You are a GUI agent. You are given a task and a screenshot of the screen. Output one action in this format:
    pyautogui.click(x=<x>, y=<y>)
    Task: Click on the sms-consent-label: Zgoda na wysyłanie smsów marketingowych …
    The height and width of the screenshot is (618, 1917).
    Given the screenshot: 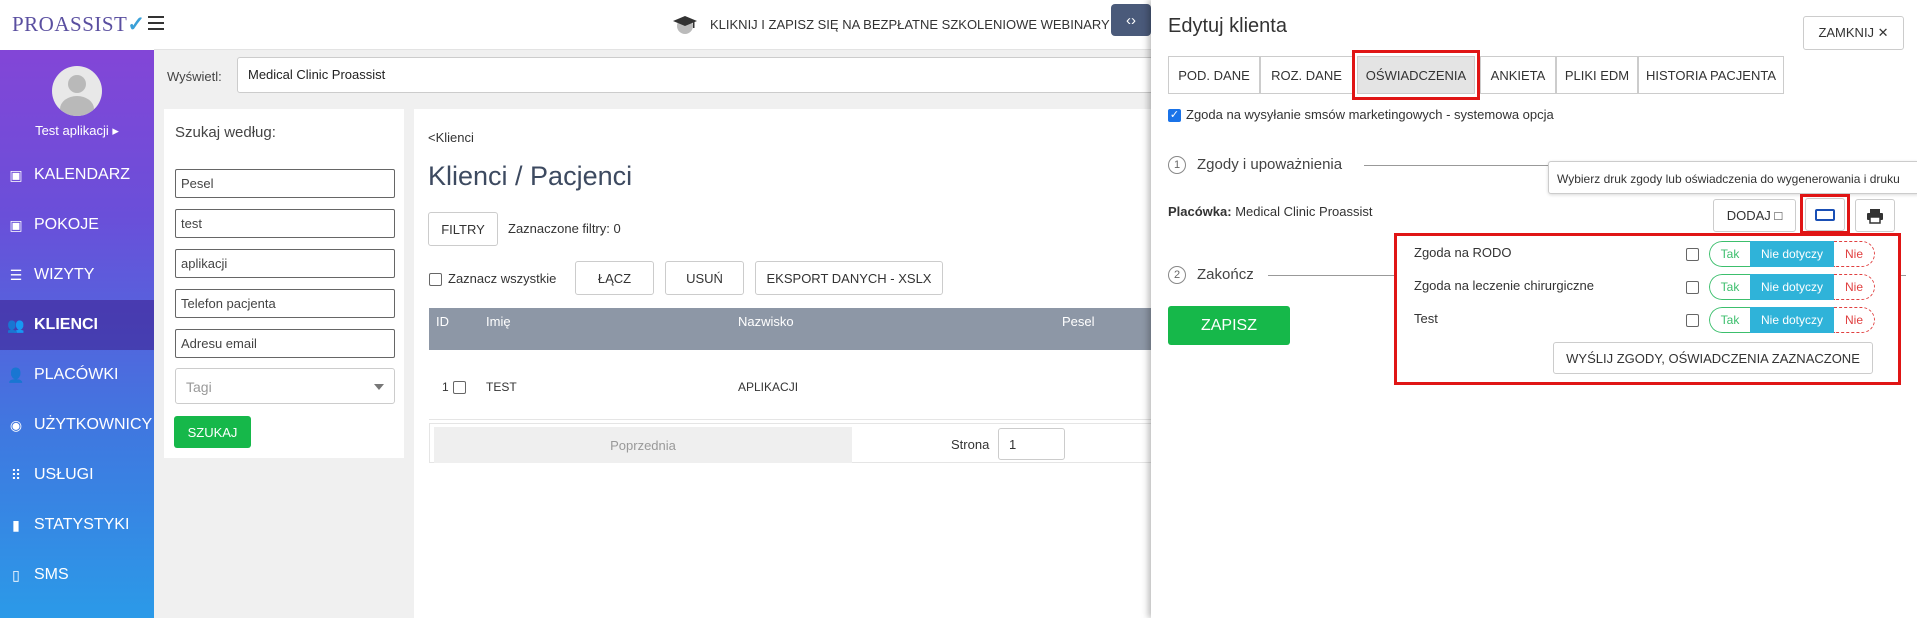 What is the action you would take?
    pyautogui.click(x=1370, y=114)
    